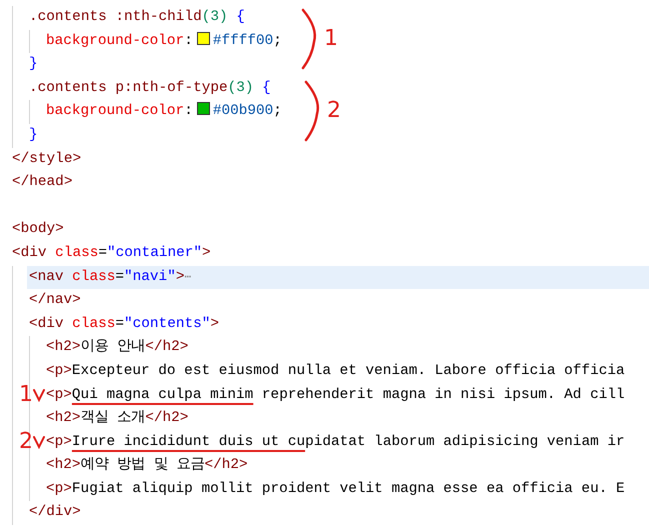 The width and height of the screenshot is (649, 531). I want to click on code-token: .contents :nth-child, so click(115, 17).